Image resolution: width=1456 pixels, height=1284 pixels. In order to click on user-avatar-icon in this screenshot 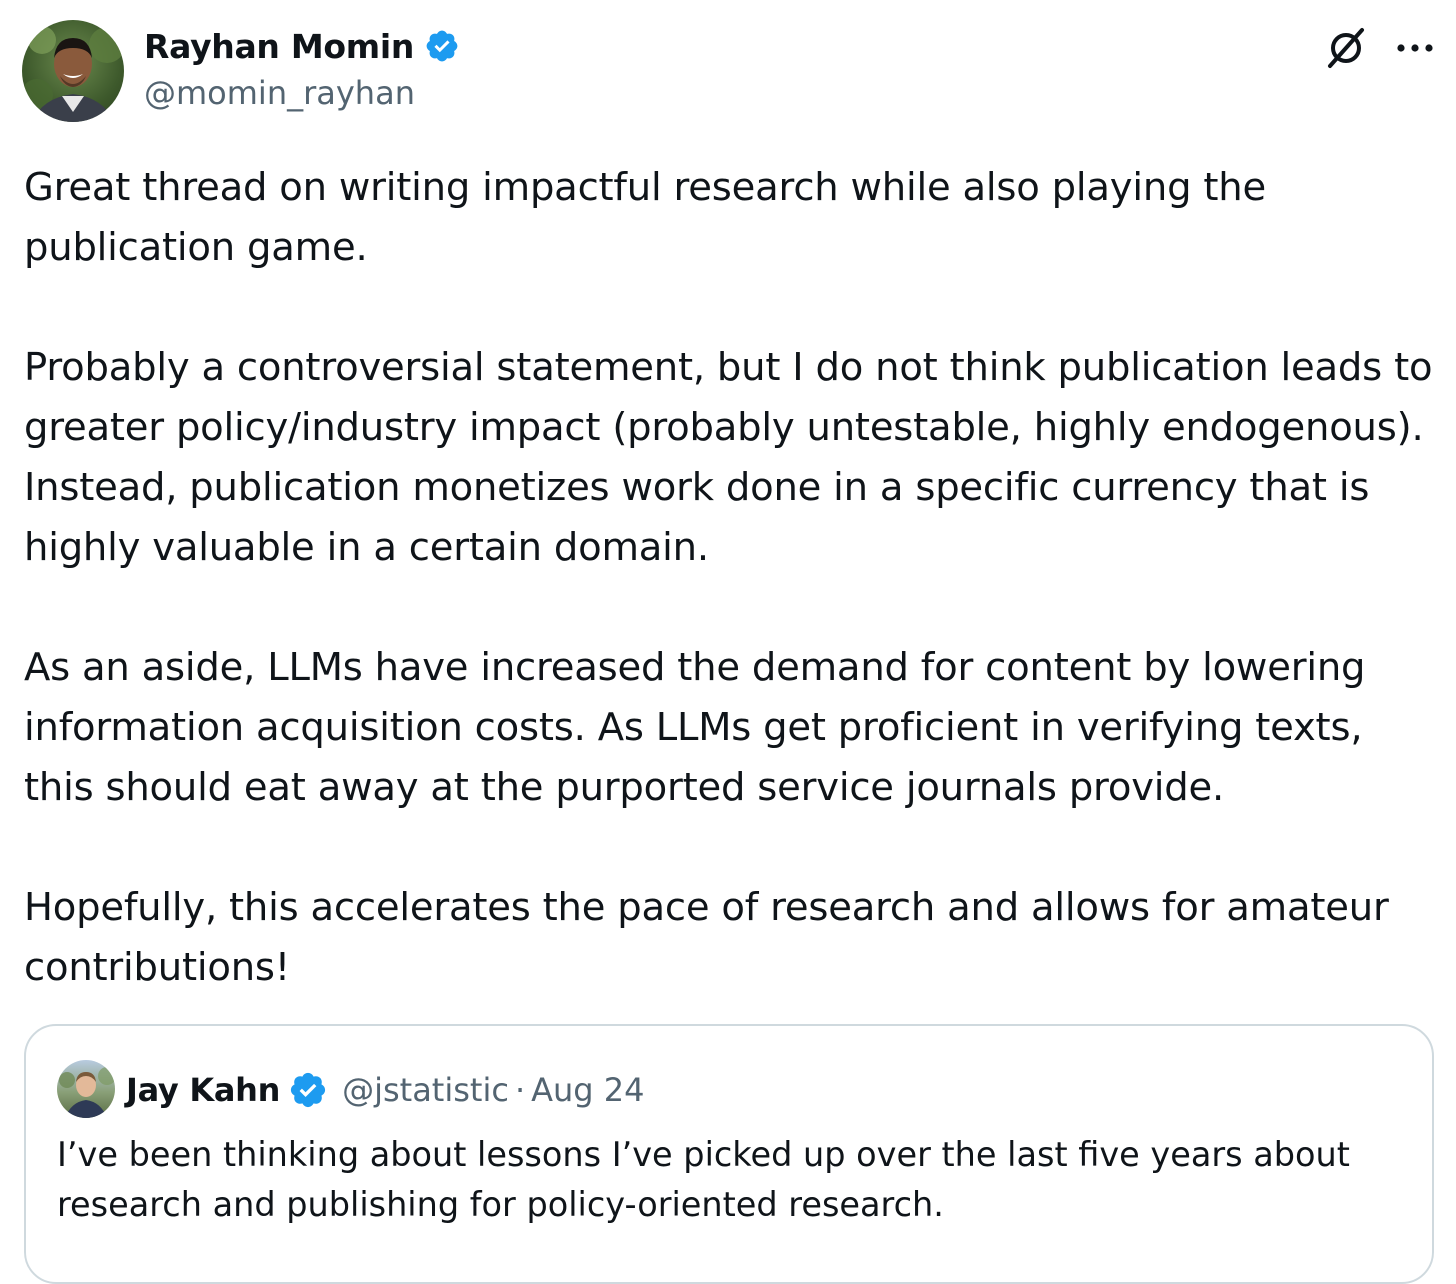, I will do `click(73, 74)`.